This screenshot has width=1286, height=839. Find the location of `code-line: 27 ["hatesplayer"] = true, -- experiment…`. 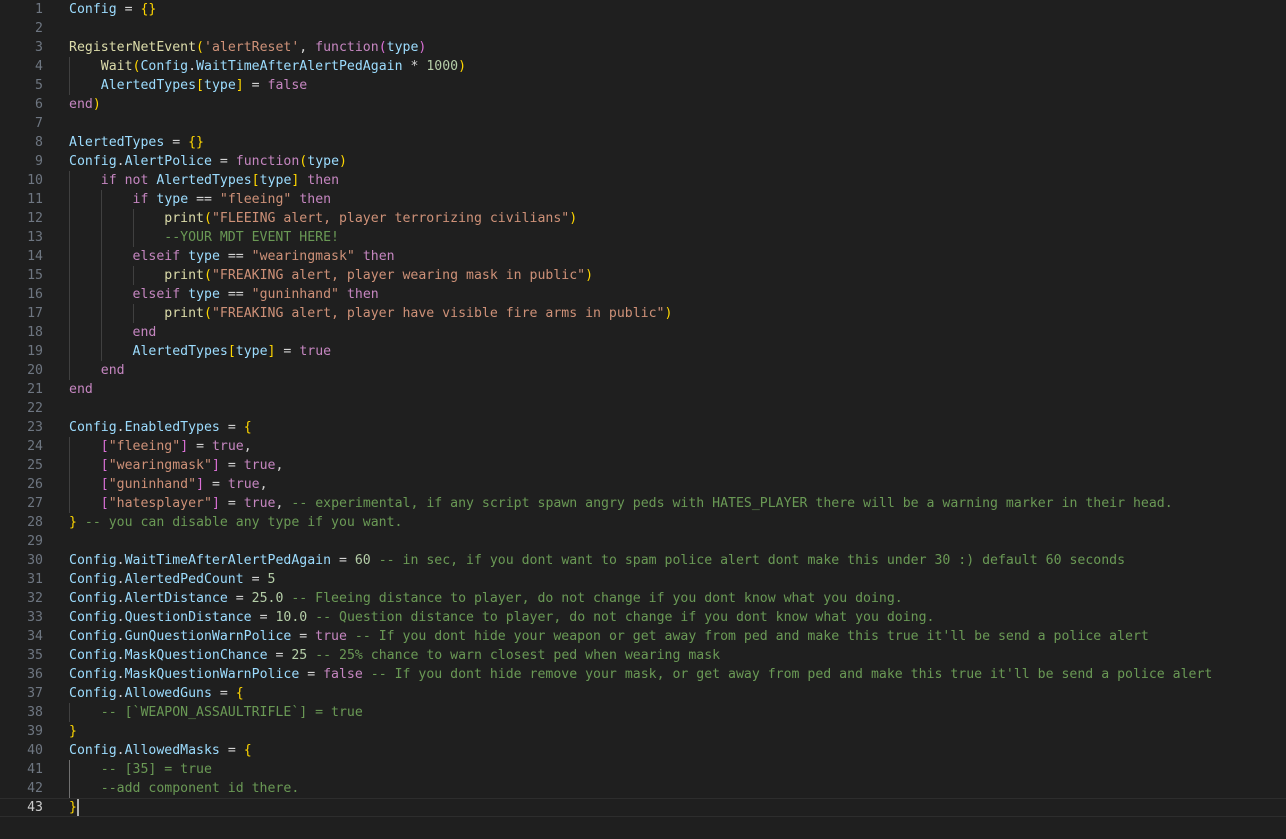

code-line: 27 ["hatesplayer"] = true, -- experiment… is located at coordinates (643, 503).